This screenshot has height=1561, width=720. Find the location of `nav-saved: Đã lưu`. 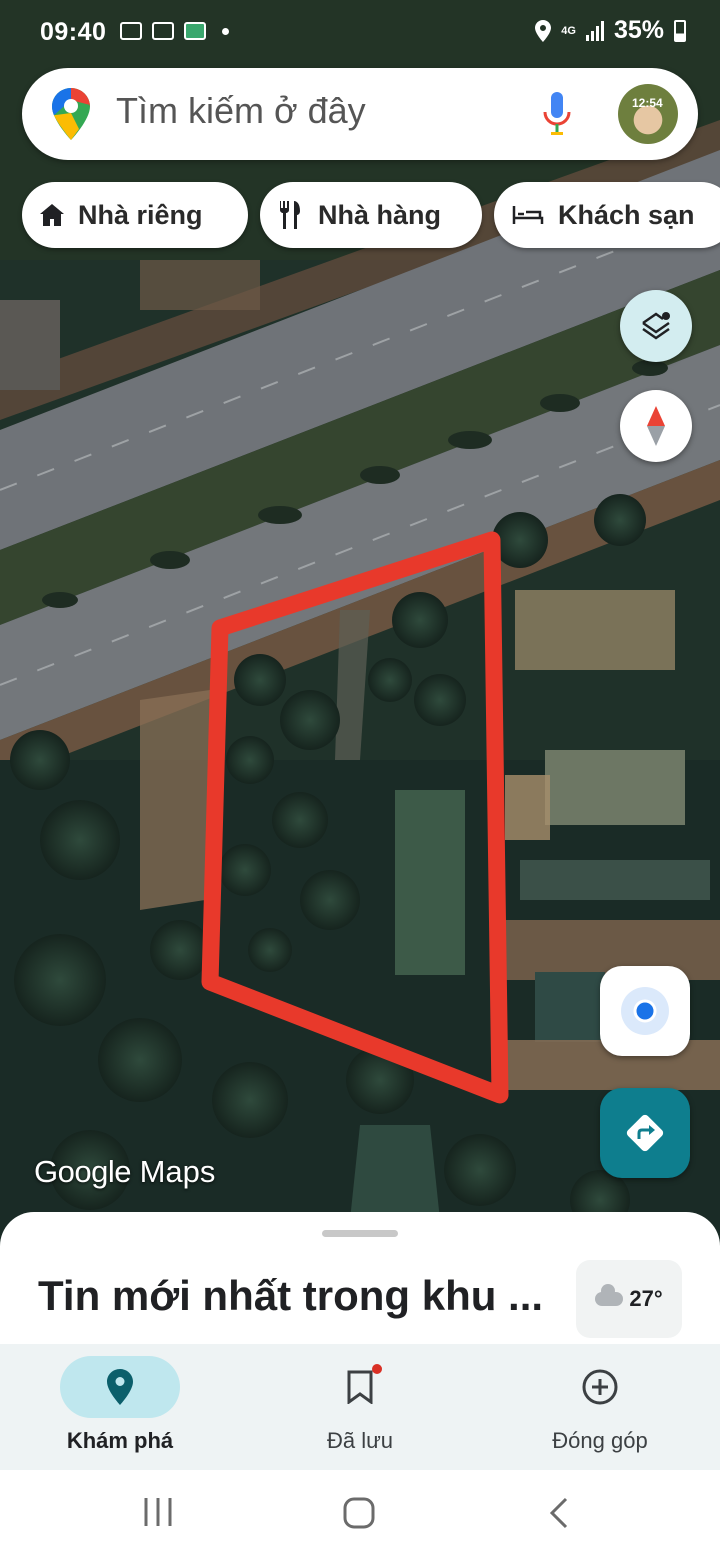

nav-saved: Đã lưu is located at coordinates (360, 1407).